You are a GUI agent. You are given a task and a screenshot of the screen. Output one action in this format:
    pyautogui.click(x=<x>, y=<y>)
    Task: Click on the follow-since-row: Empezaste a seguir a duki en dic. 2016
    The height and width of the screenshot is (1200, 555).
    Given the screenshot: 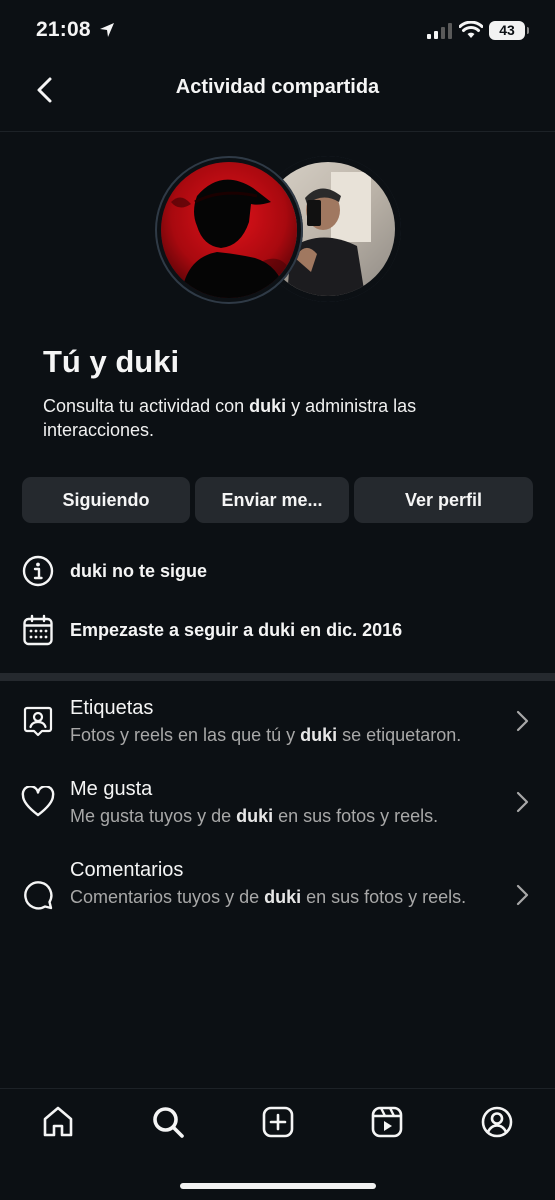 What is the action you would take?
    pyautogui.click(x=212, y=630)
    